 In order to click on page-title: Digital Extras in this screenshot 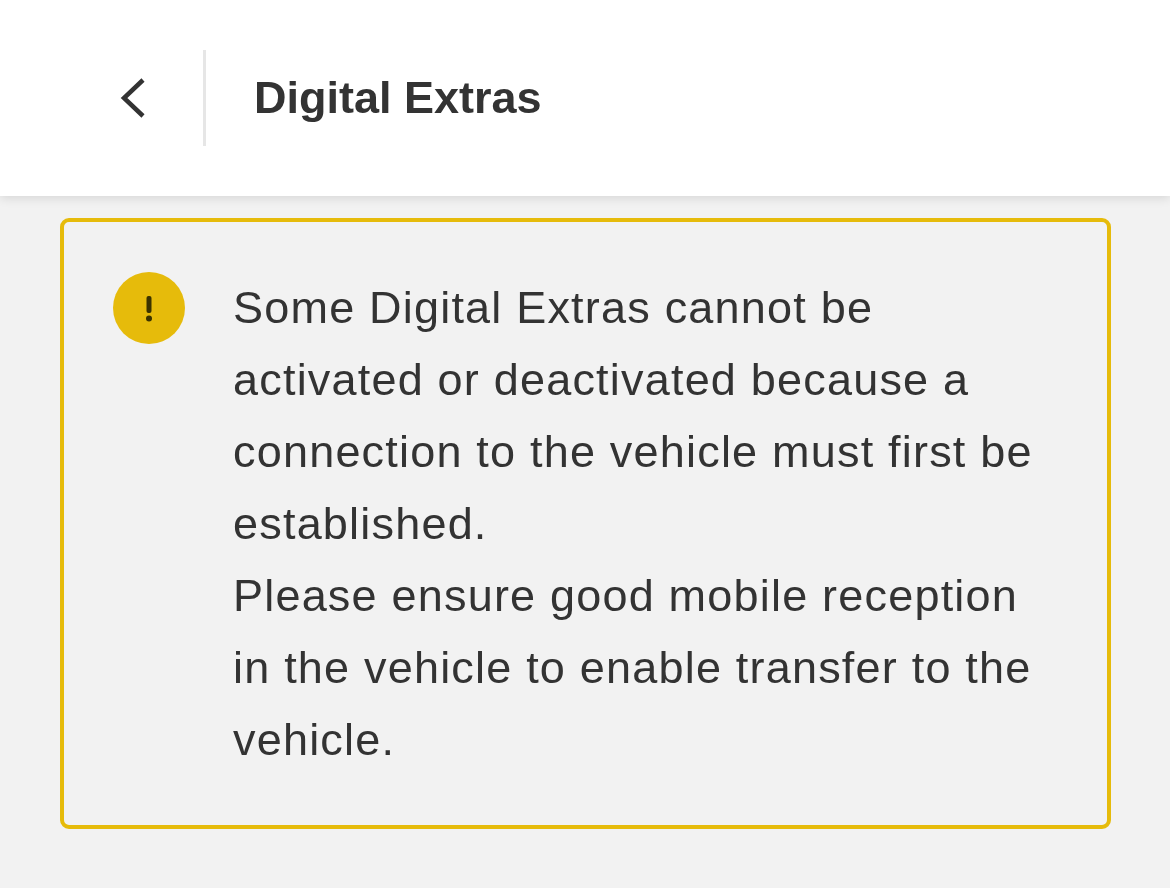, I will do `click(398, 98)`.